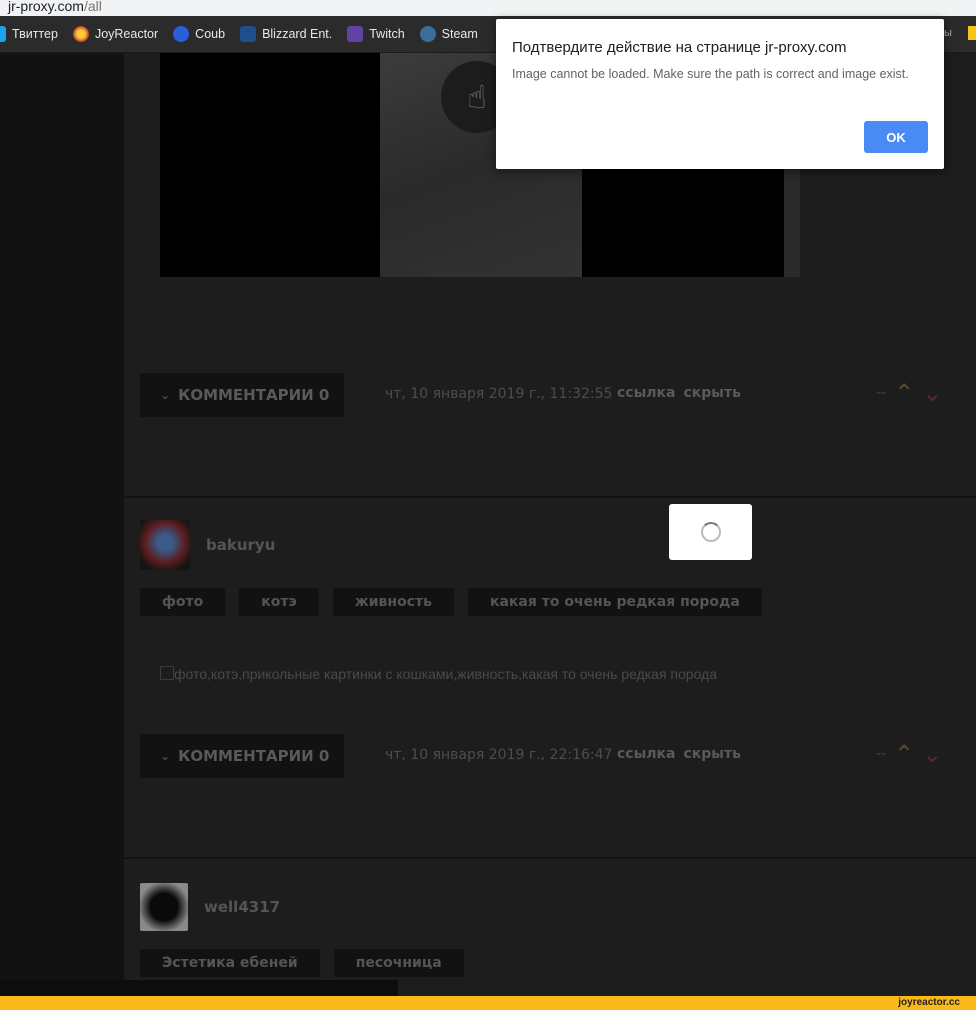  Describe the element at coordinates (948, 33) in the screenshot. I see `bookmark-overflow-text: ы` at that location.